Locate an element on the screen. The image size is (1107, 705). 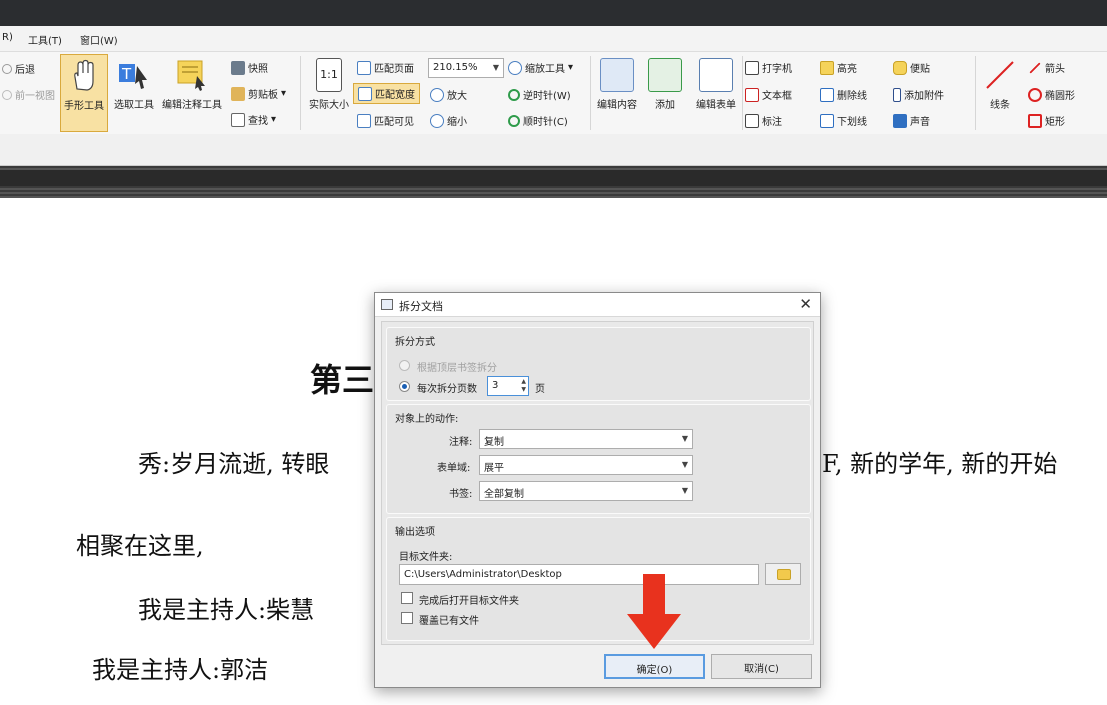
open-after-checkbox is located at coordinates (407, 598).